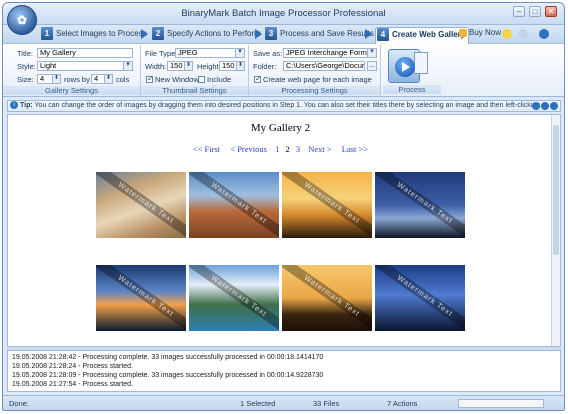  I want to click on step-label: Create Web Gallery, so click(429, 34).